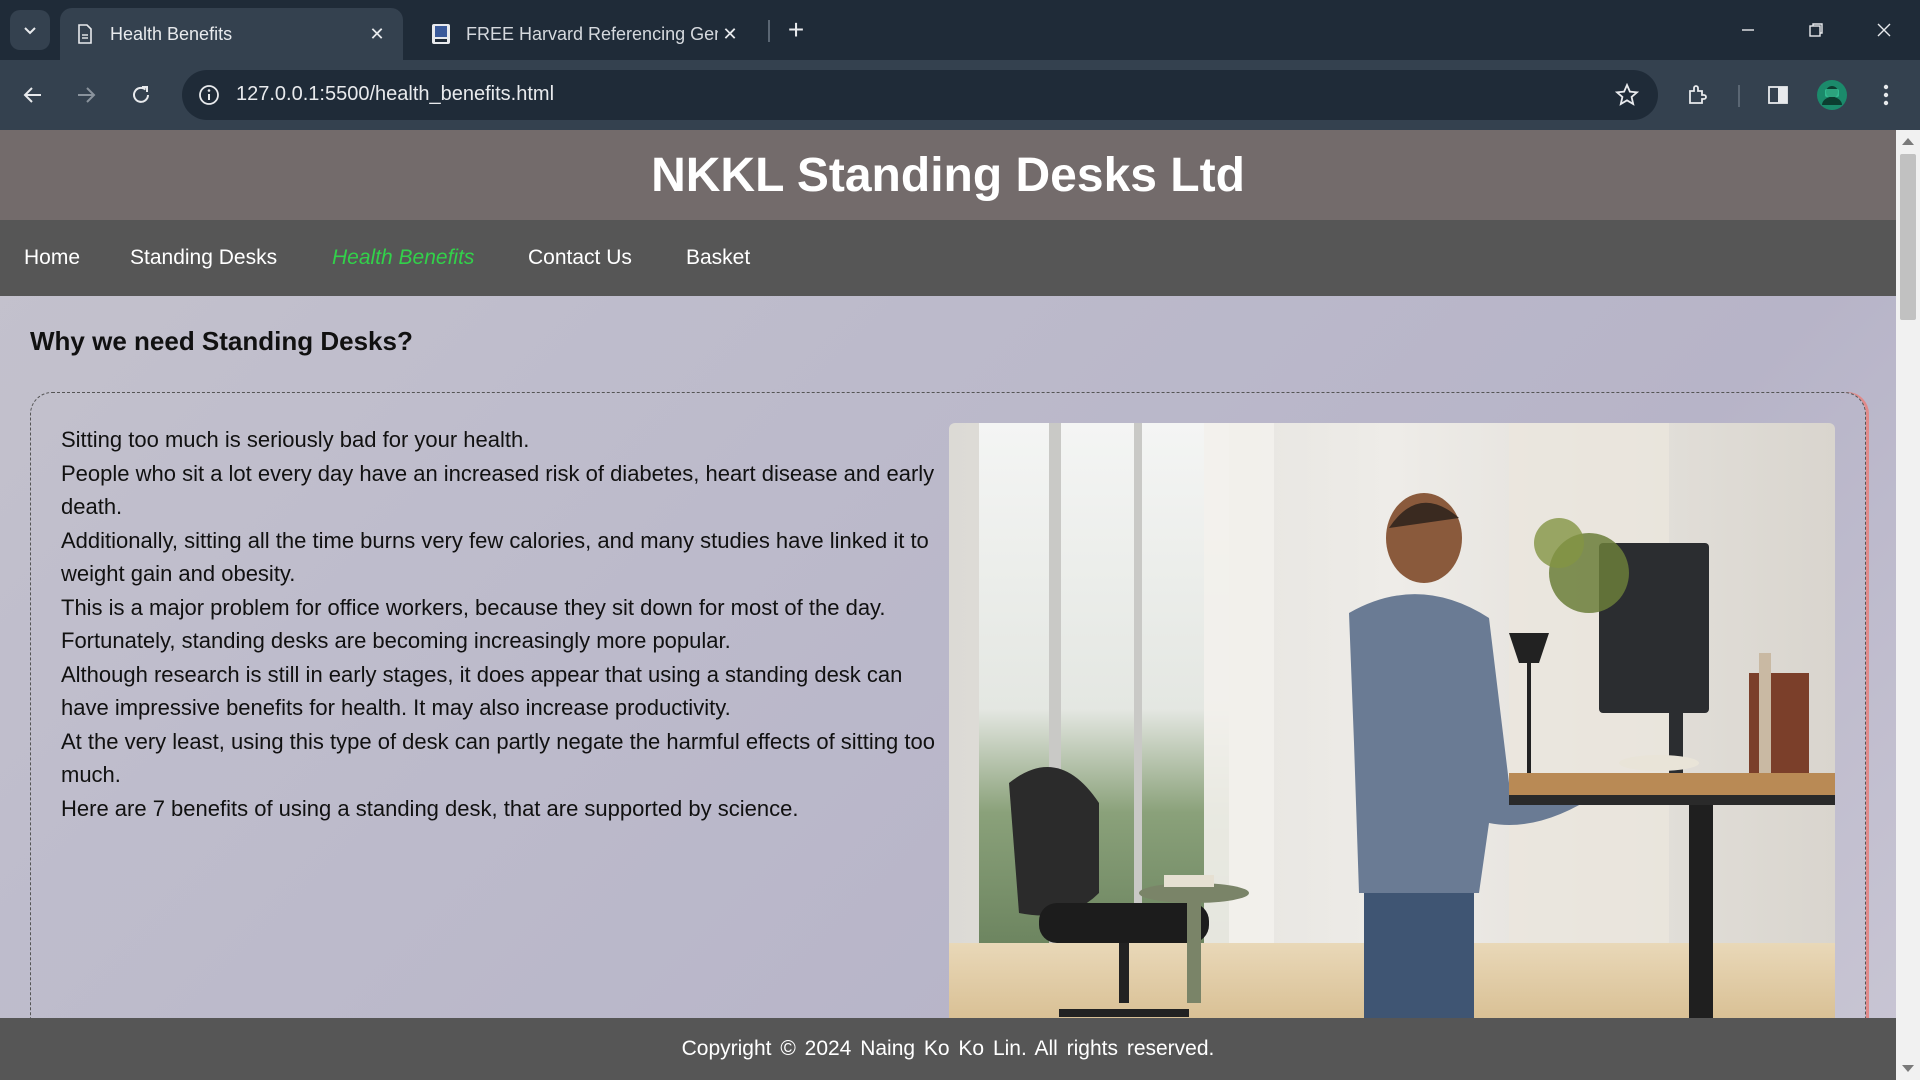  Describe the element at coordinates (718, 258) in the screenshot. I see `nav-basket: Basket` at that location.